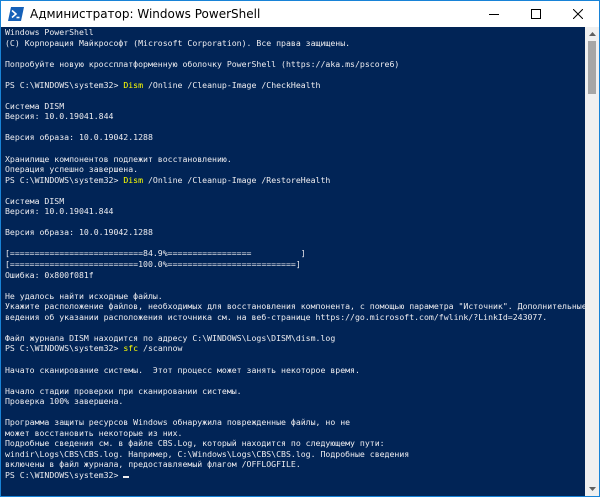 The height and width of the screenshot is (497, 600). I want to click on minimize-icon, so click(494, 14).